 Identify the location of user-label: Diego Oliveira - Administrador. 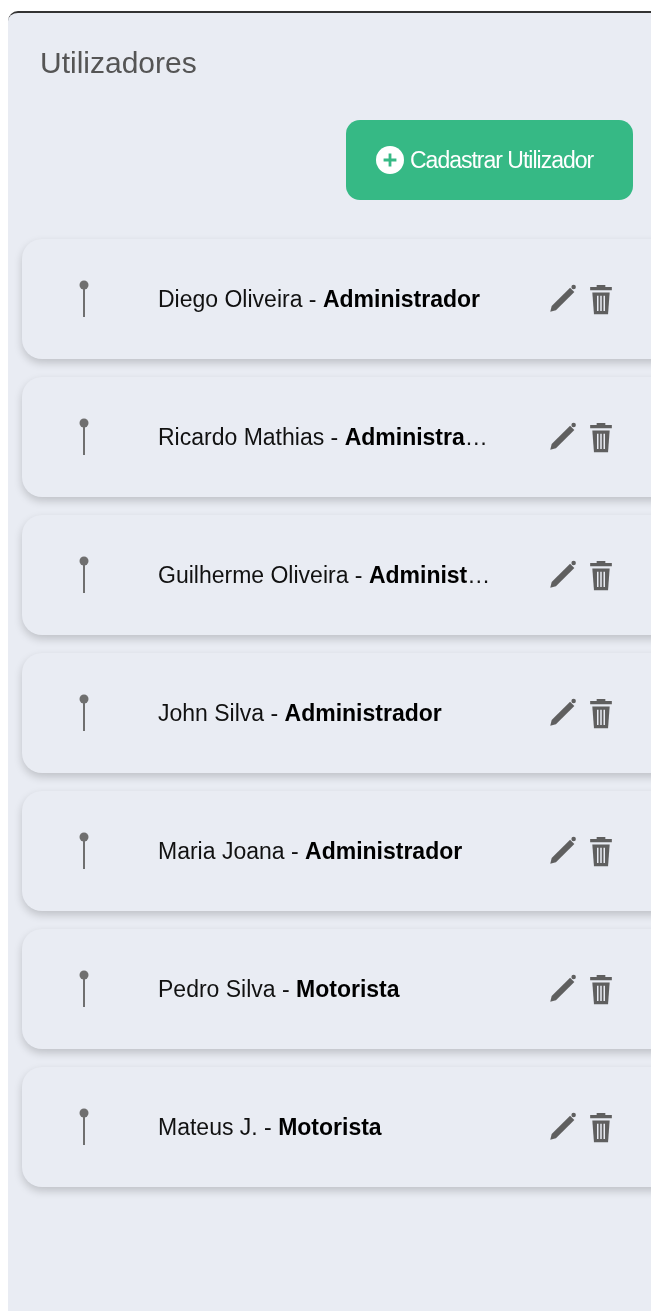
(320, 299).